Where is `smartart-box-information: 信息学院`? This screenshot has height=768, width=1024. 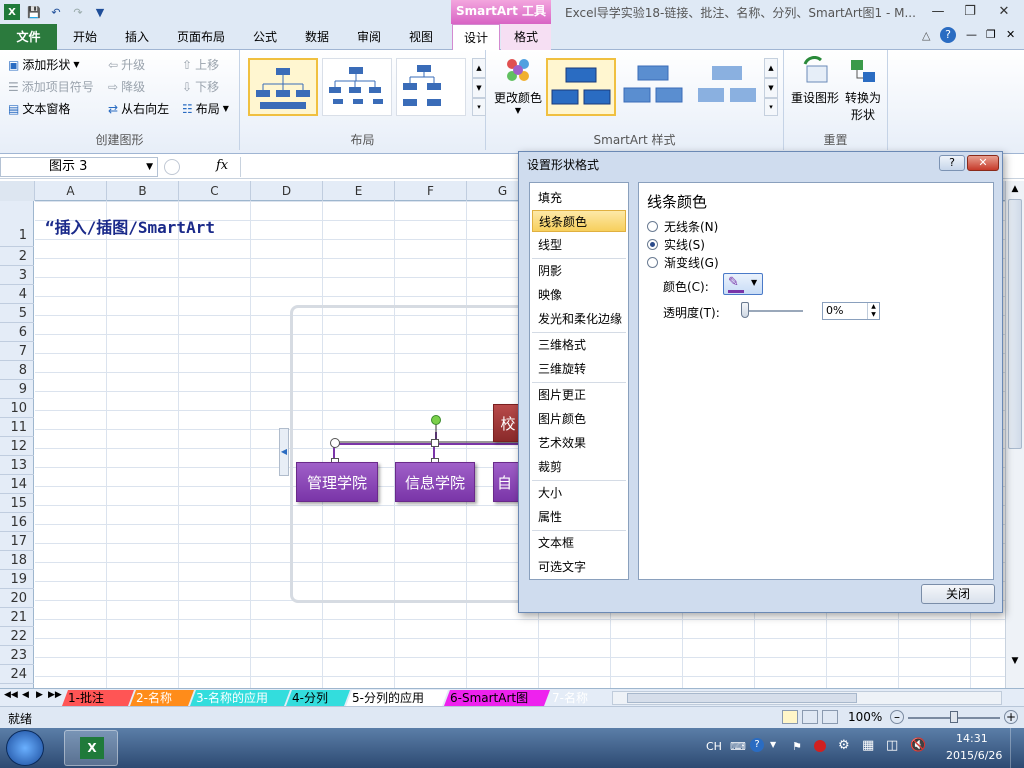
smartart-box-information: 信息学院 is located at coordinates (435, 482).